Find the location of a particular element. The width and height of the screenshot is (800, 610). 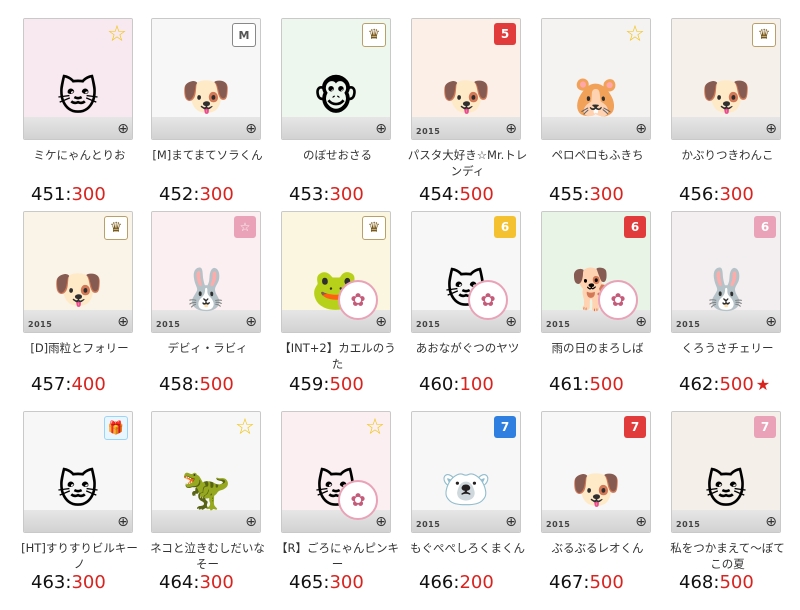

item-thumbnail: 🐱 6 ✿ 2015 ⊕ is located at coordinates (466, 272).